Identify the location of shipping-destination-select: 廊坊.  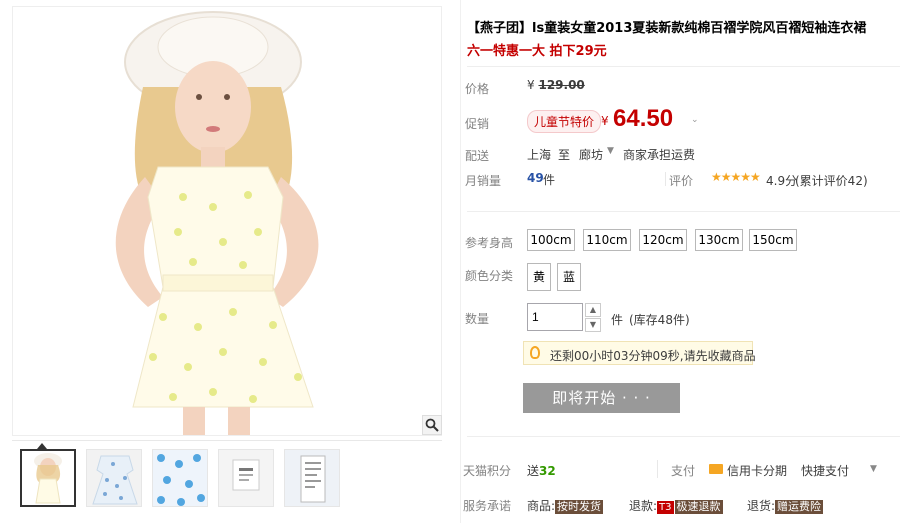
(591, 154).